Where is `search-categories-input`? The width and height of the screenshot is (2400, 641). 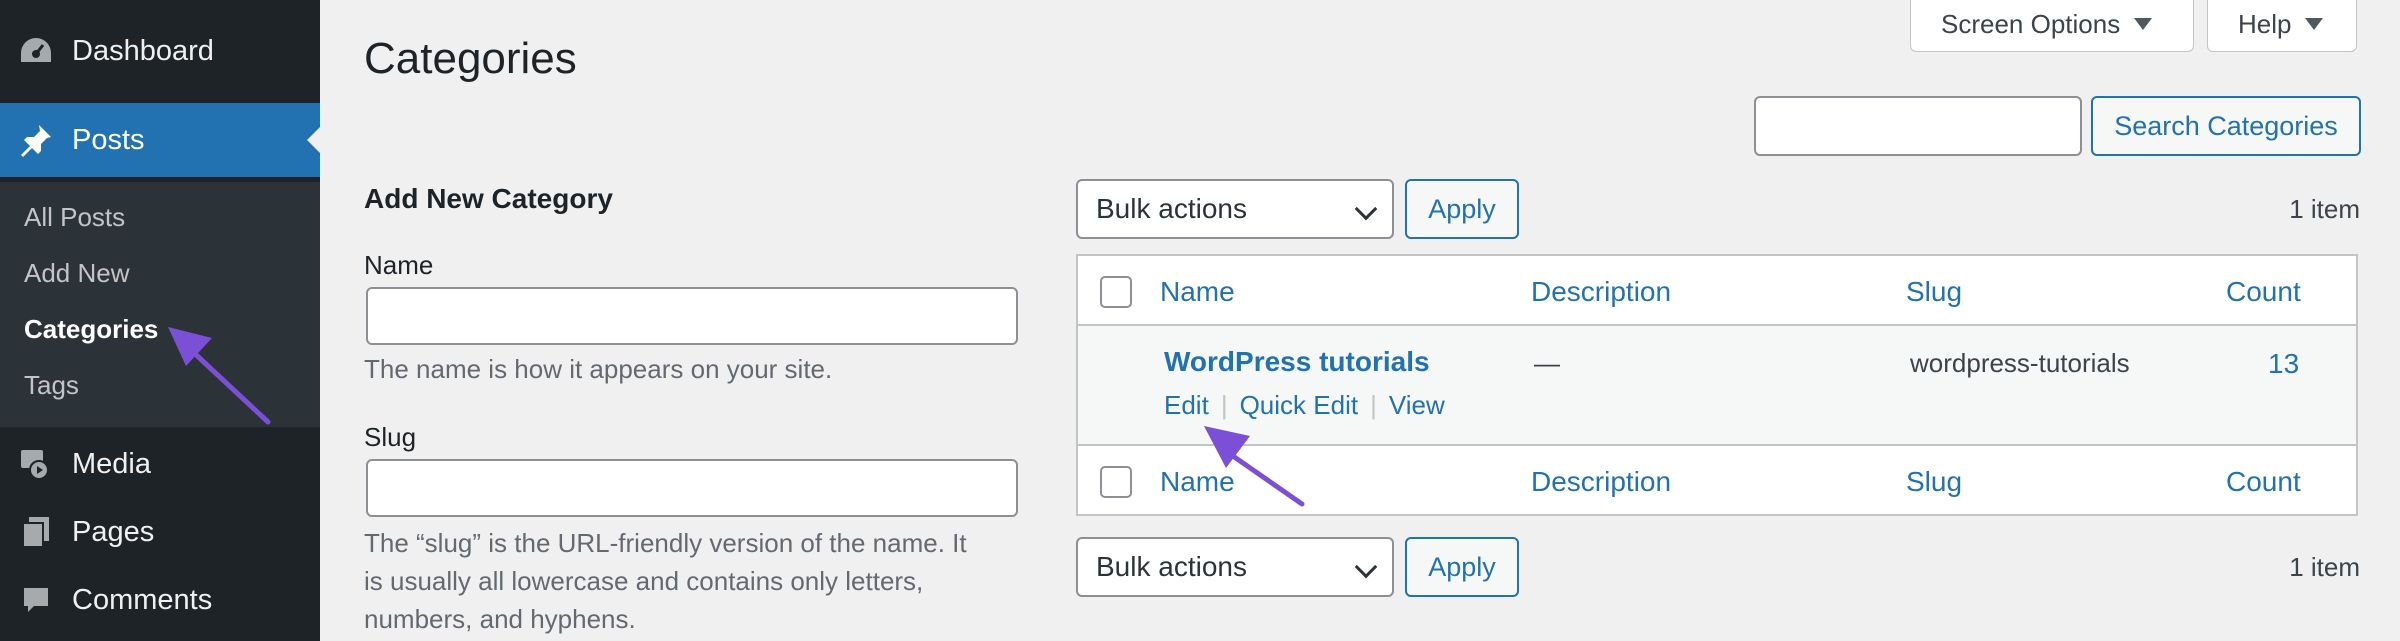 search-categories-input is located at coordinates (1918, 126).